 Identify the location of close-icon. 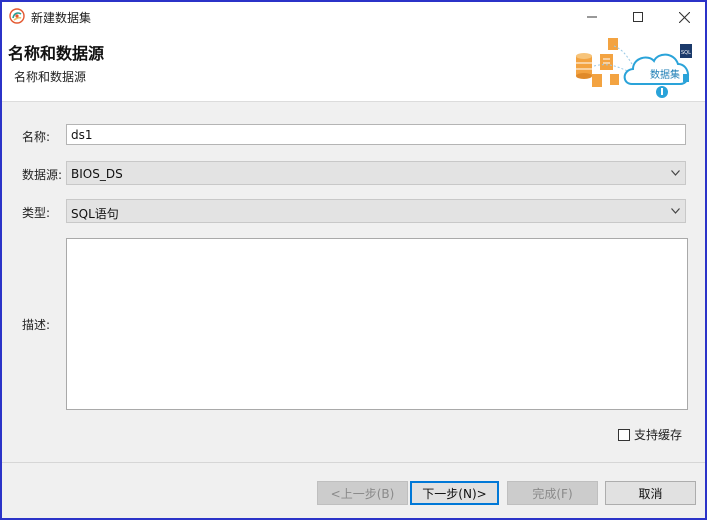
(684, 17).